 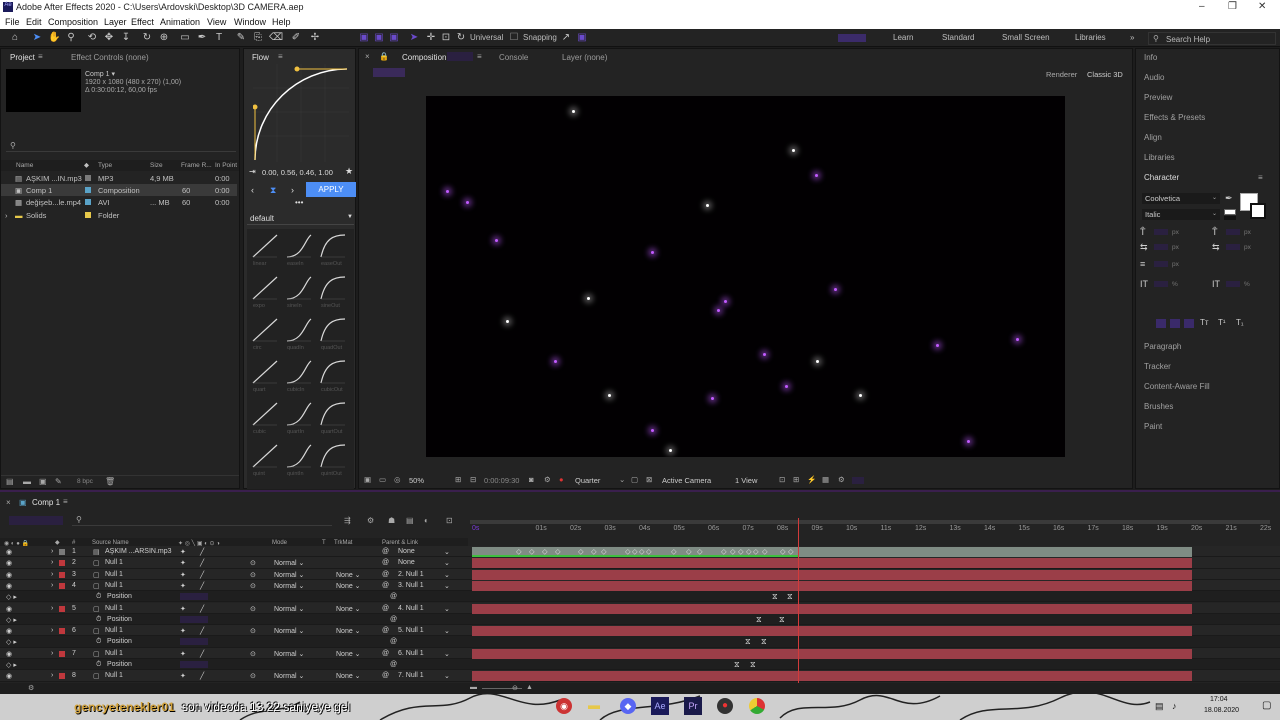 I want to click on small-caps-icon: Tт, so click(x=1204, y=322).